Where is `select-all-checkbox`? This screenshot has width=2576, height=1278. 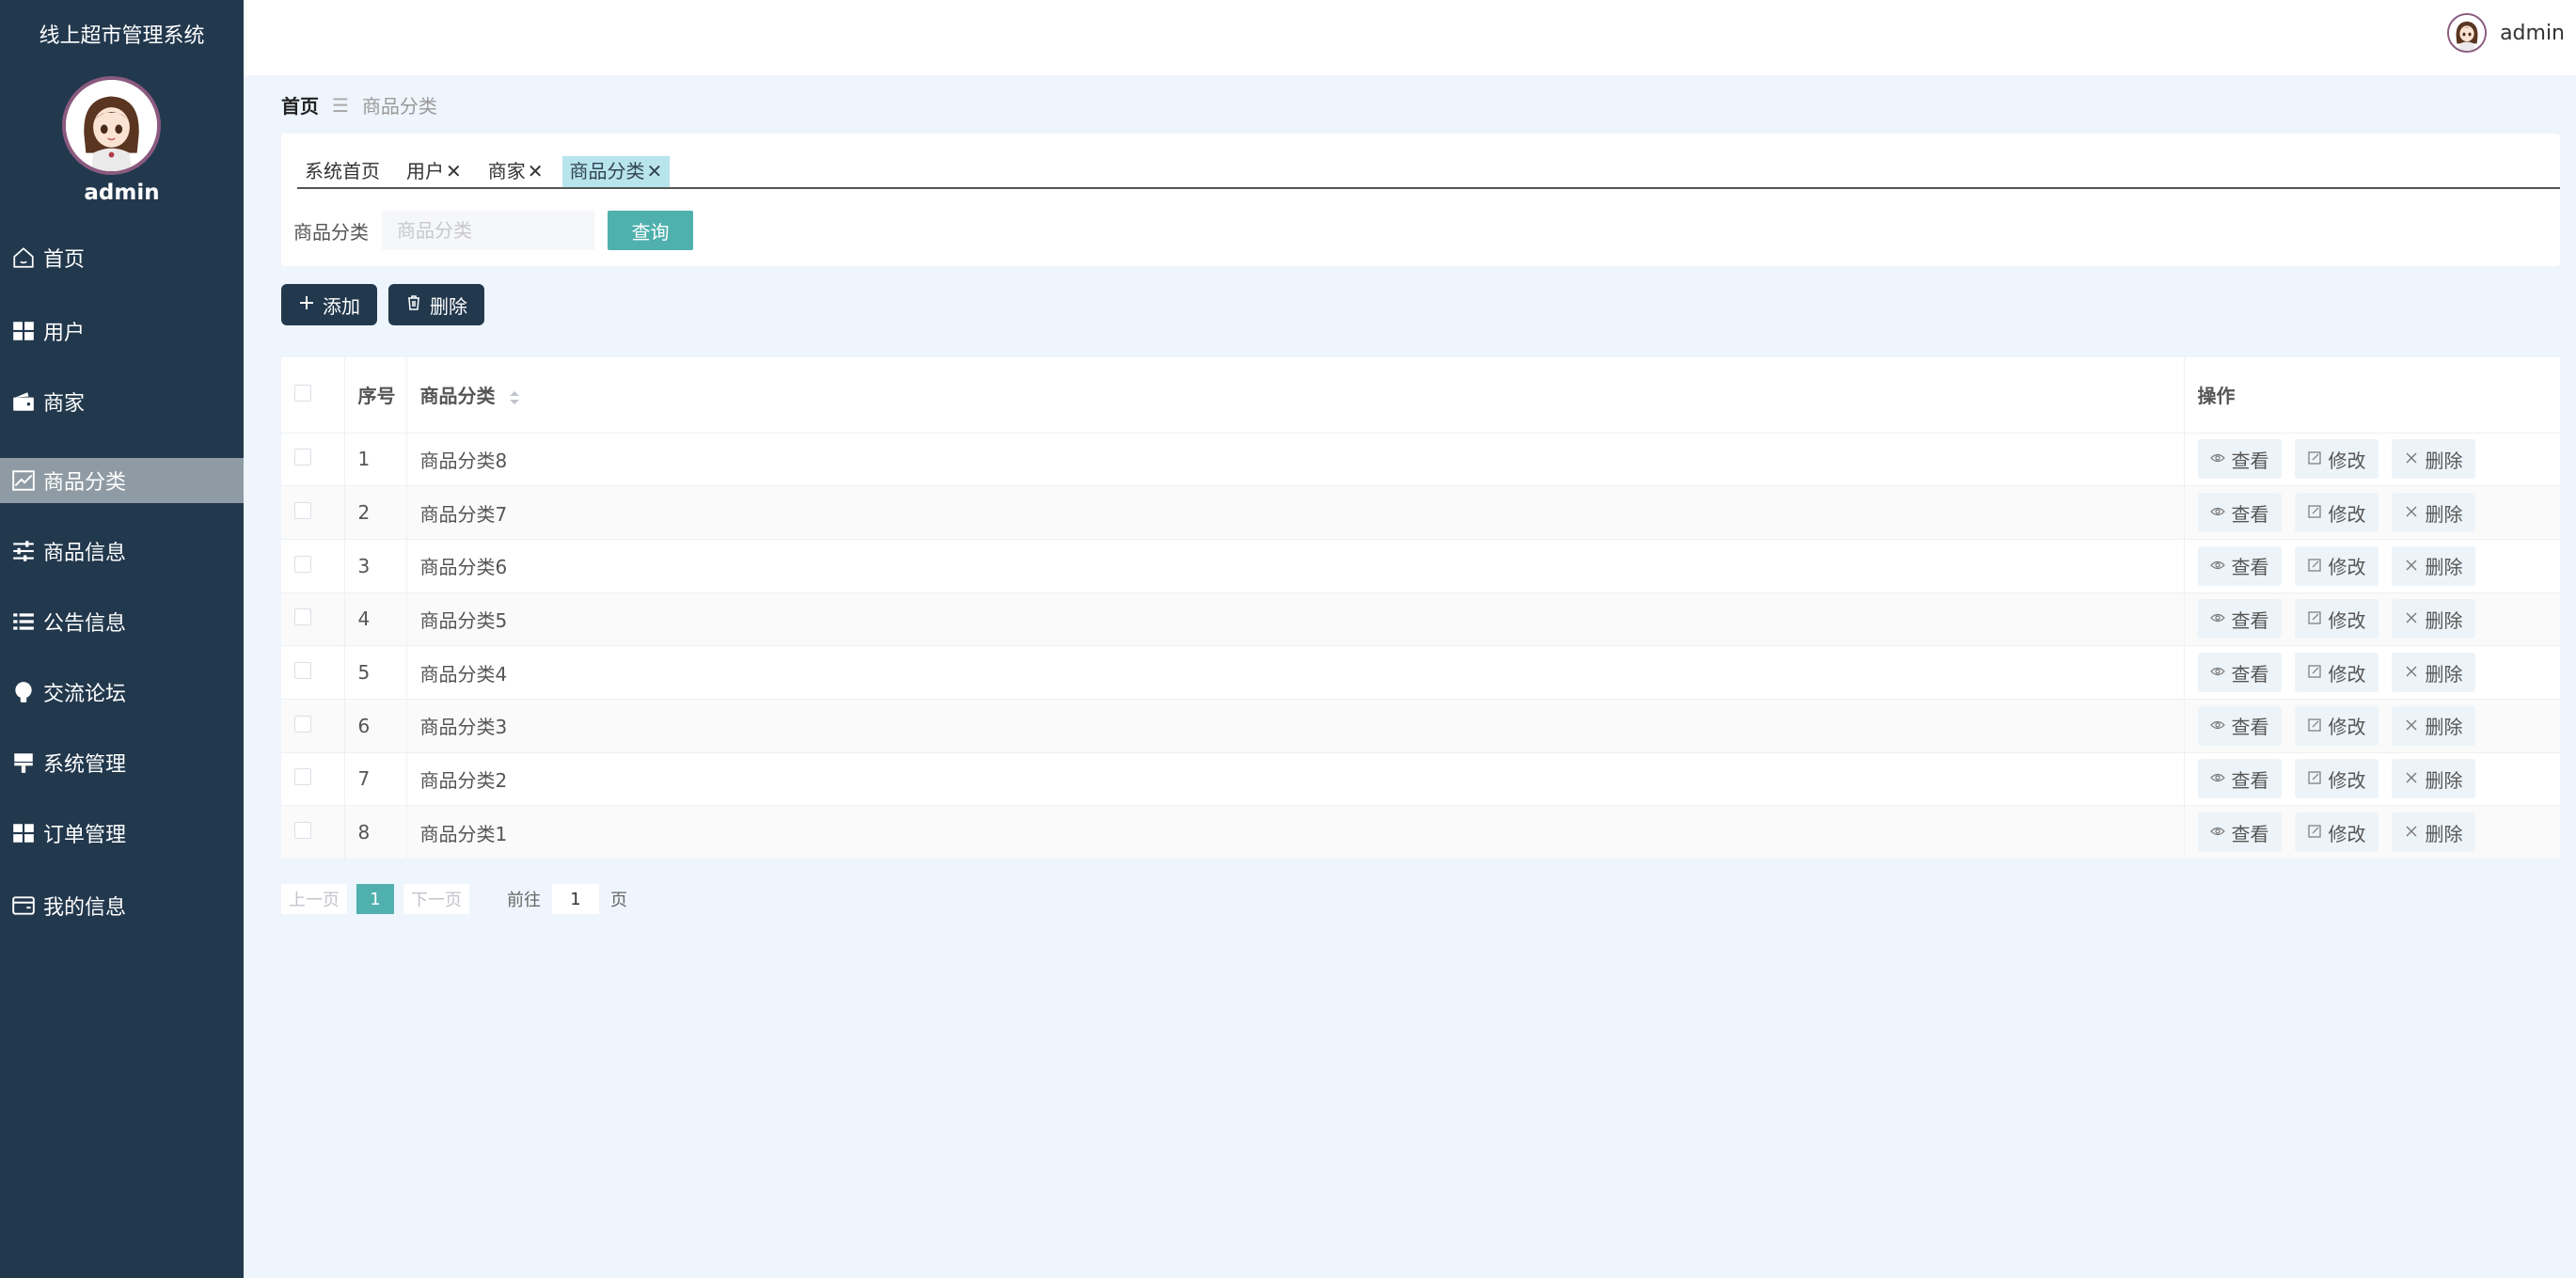 select-all-checkbox is located at coordinates (302, 393).